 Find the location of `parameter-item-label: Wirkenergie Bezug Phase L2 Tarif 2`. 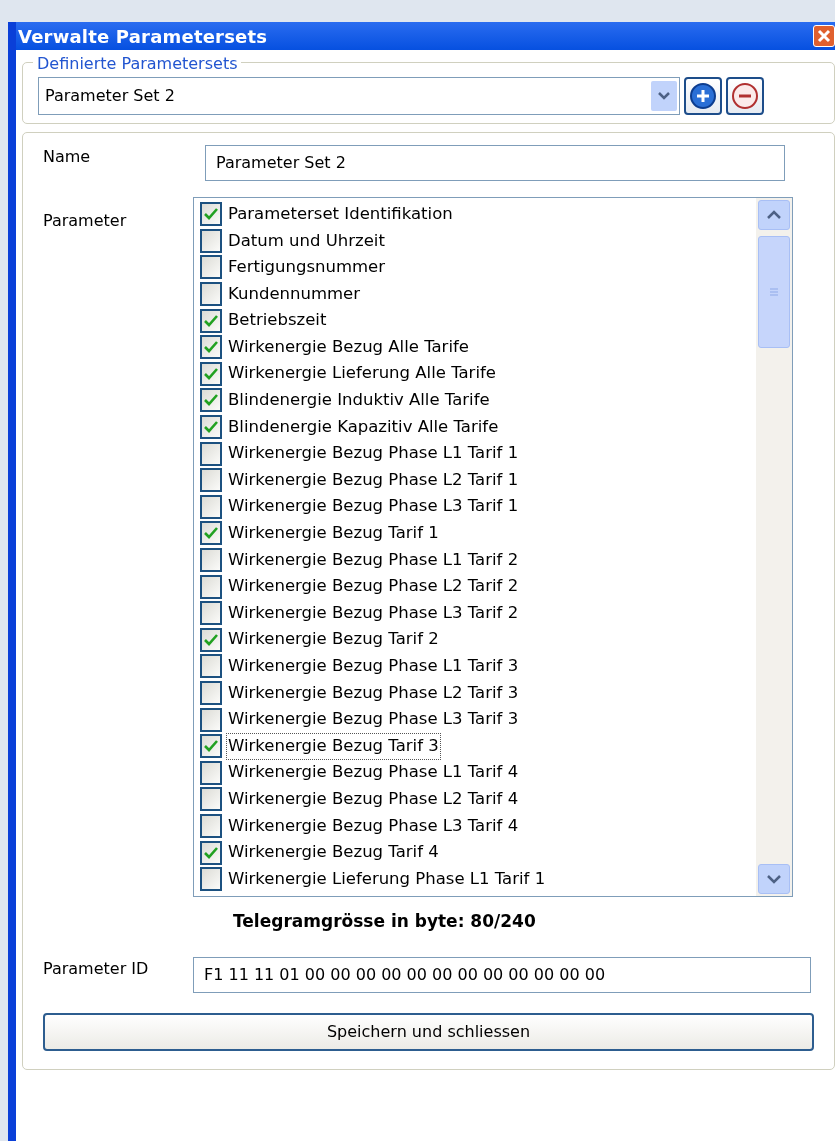

parameter-item-label: Wirkenergie Bezug Phase L2 Tarif 2 is located at coordinates (373, 586).